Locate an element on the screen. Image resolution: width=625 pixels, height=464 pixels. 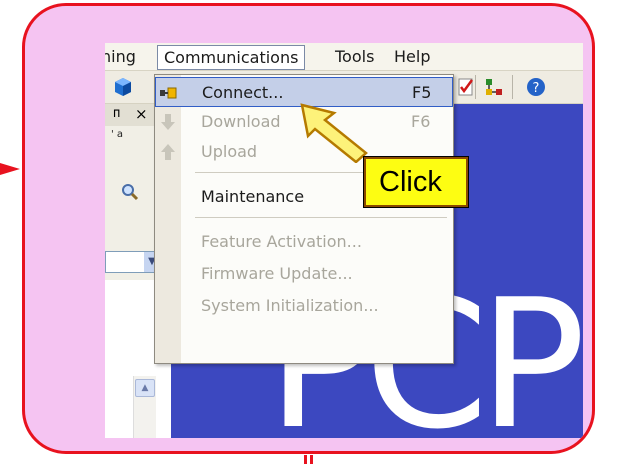
menu-help: Help is located at coordinates (412, 56).